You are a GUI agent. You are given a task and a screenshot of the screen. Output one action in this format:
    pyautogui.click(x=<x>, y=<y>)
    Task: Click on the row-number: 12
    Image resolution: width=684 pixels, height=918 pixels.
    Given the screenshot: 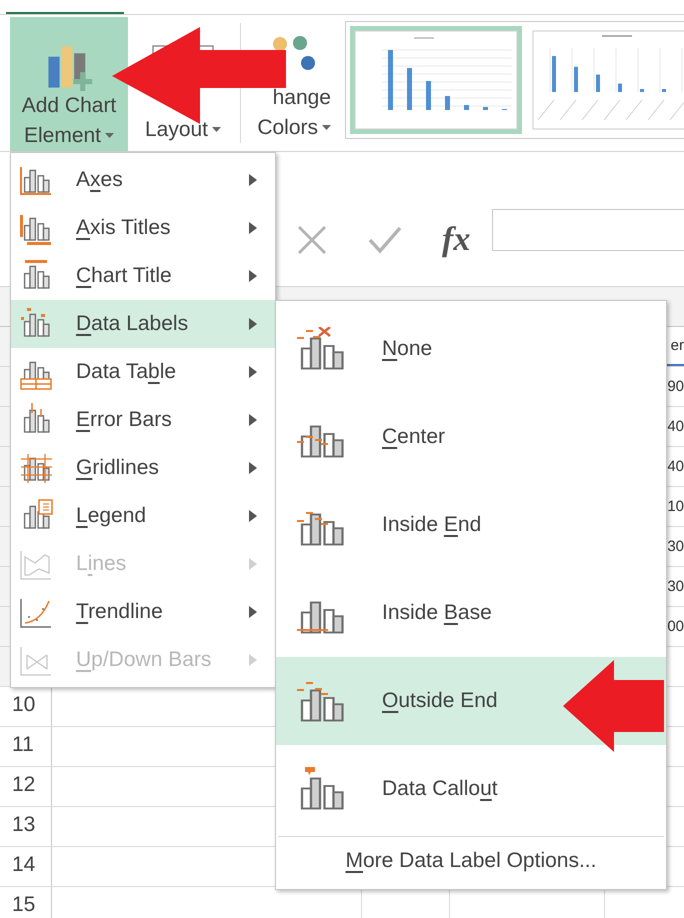 What is the action you would take?
    pyautogui.click(x=24, y=785)
    